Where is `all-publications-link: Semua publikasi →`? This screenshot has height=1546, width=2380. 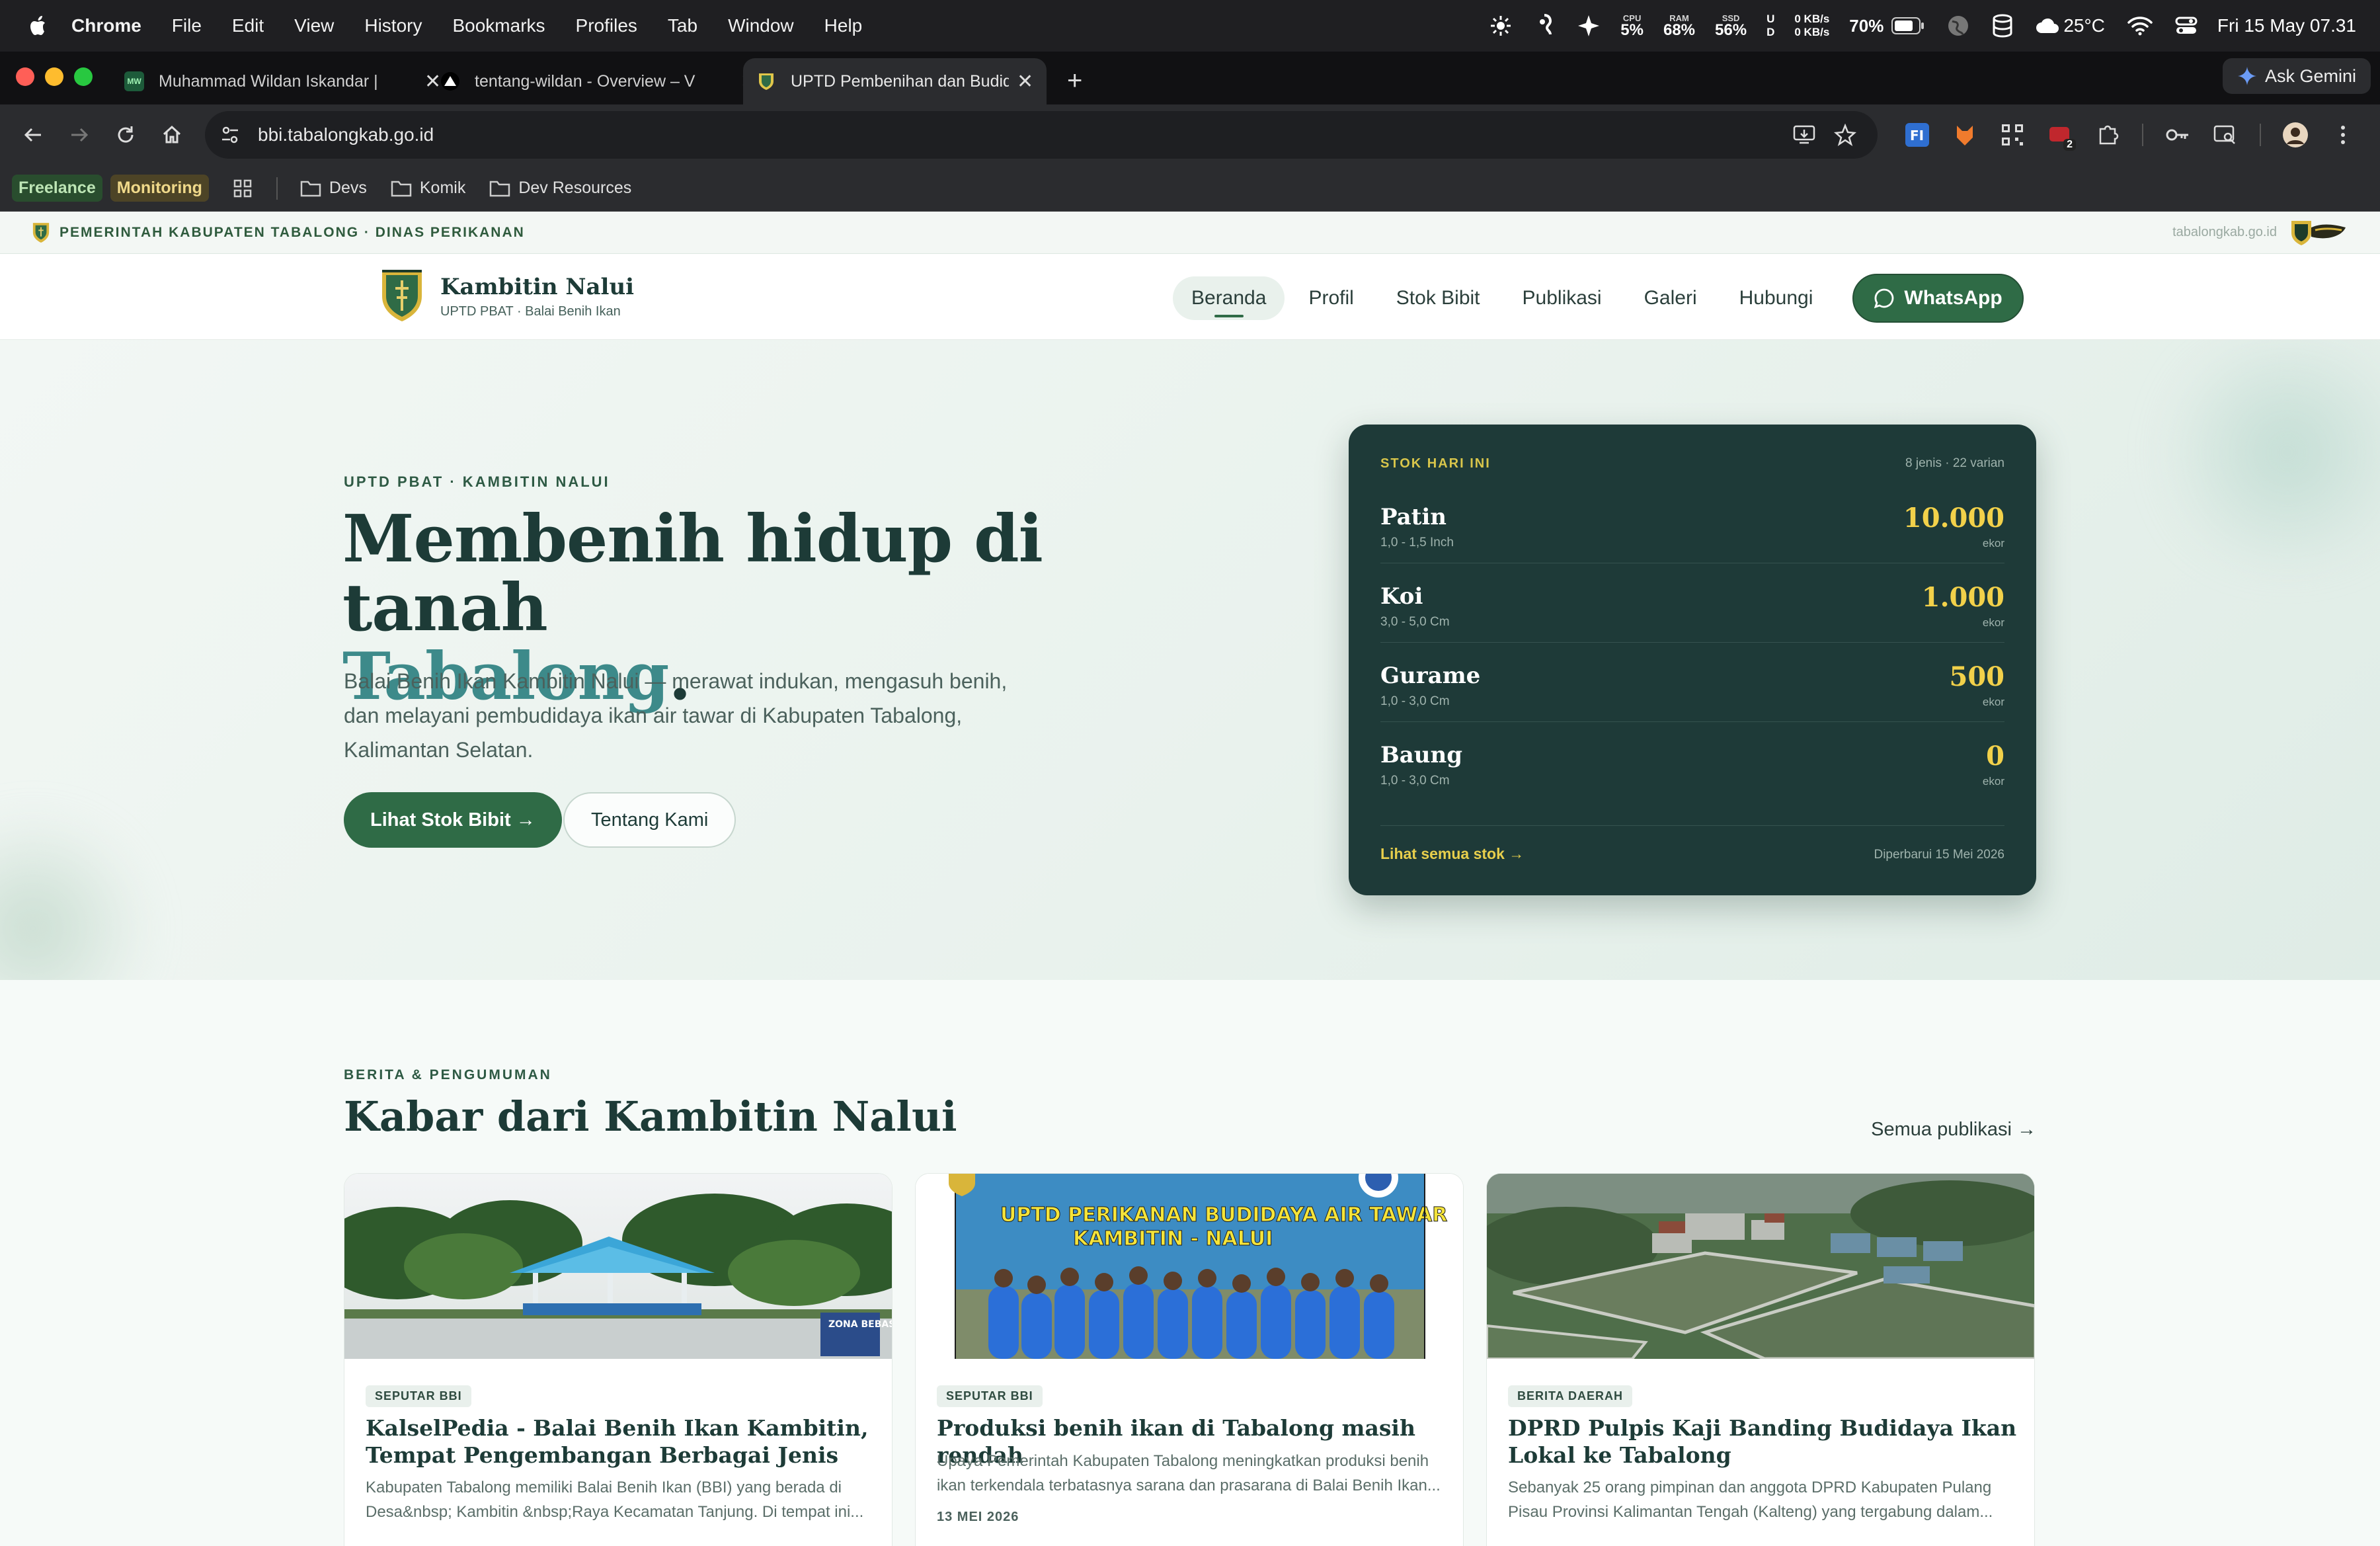 all-publications-link: Semua publikasi → is located at coordinates (1953, 1130).